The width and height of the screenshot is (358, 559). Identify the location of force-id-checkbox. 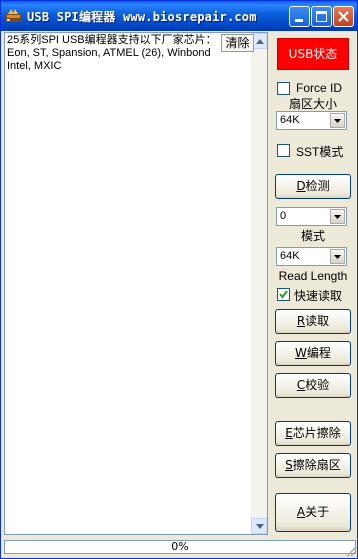
(283, 88).